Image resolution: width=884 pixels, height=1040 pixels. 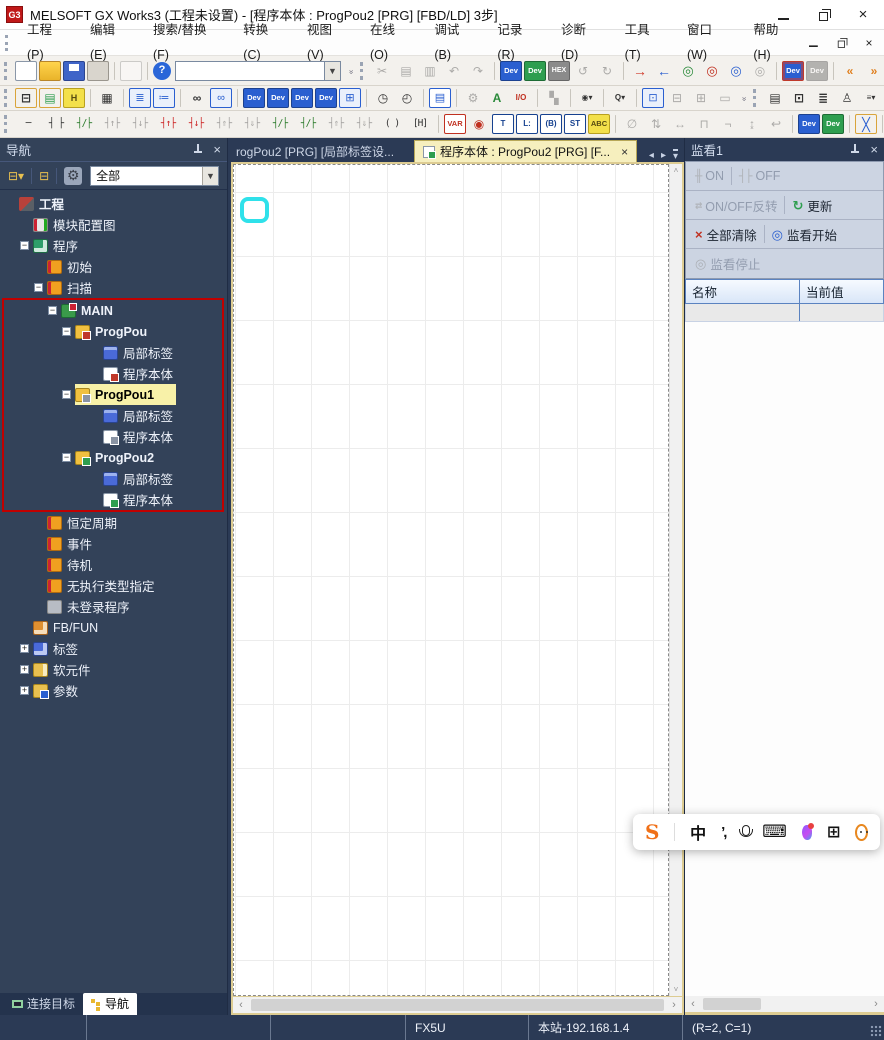 I want to click on tree-item-project: 工程, so click(x=113, y=203).